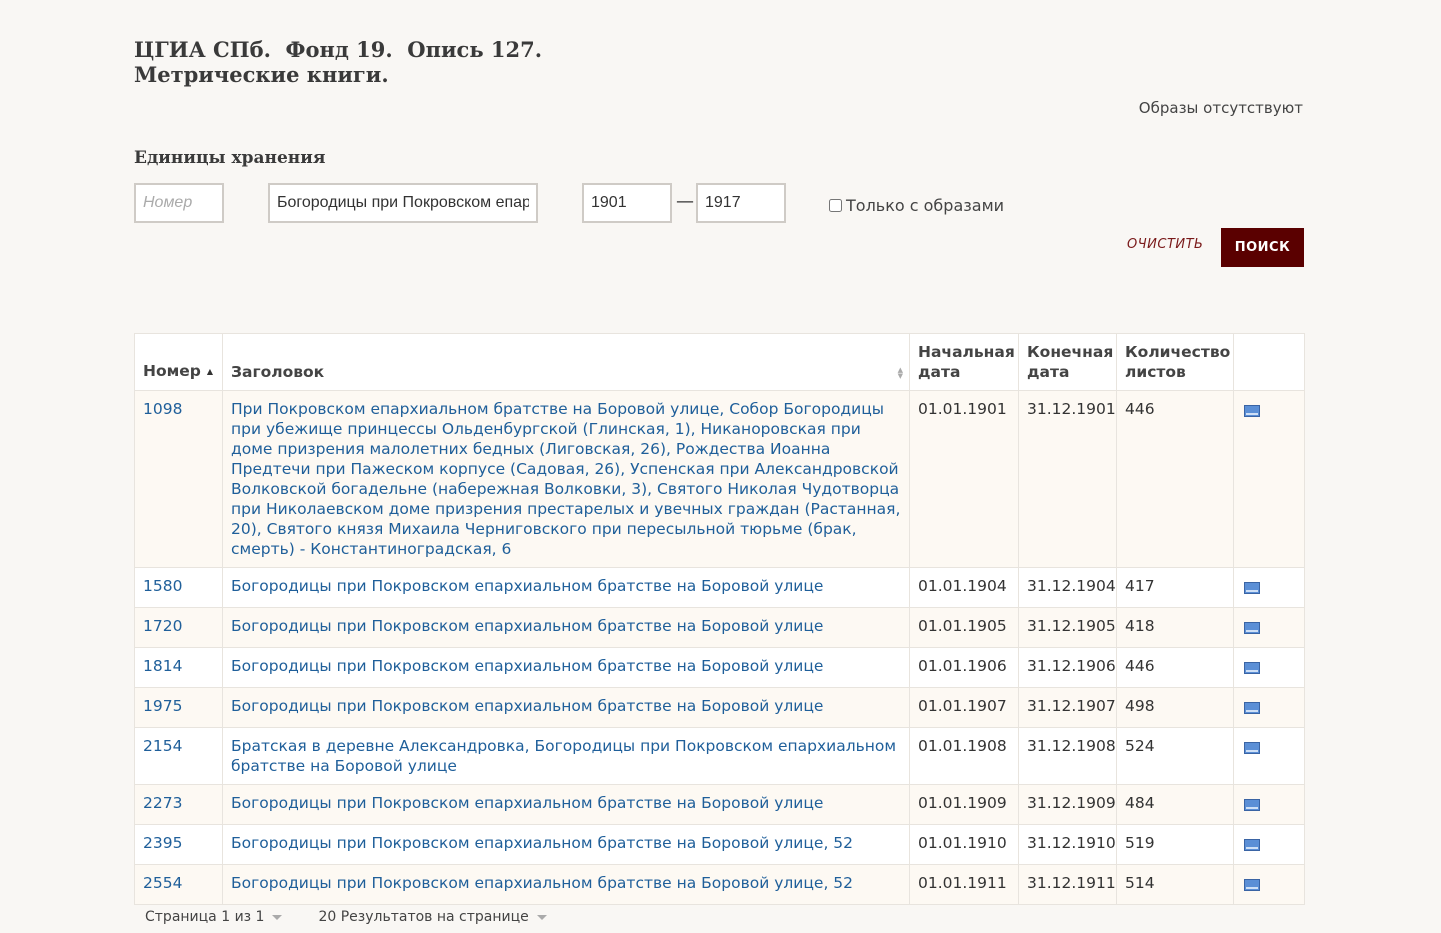  I want to click on cell-sheets: 484, so click(1175, 804).